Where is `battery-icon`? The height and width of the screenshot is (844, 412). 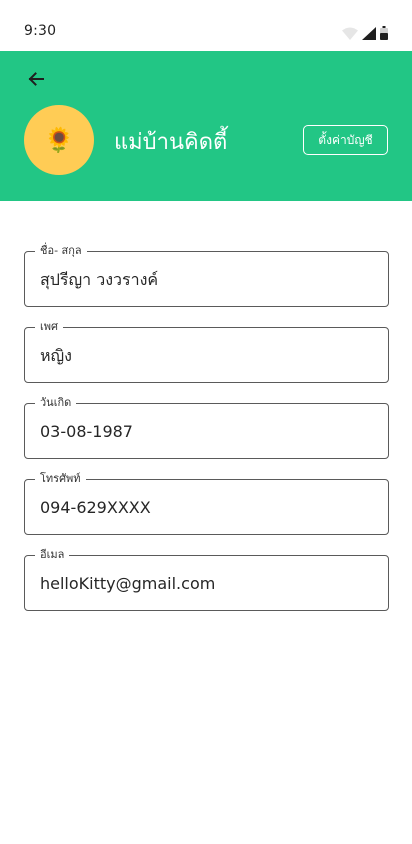
battery-icon is located at coordinates (384, 34).